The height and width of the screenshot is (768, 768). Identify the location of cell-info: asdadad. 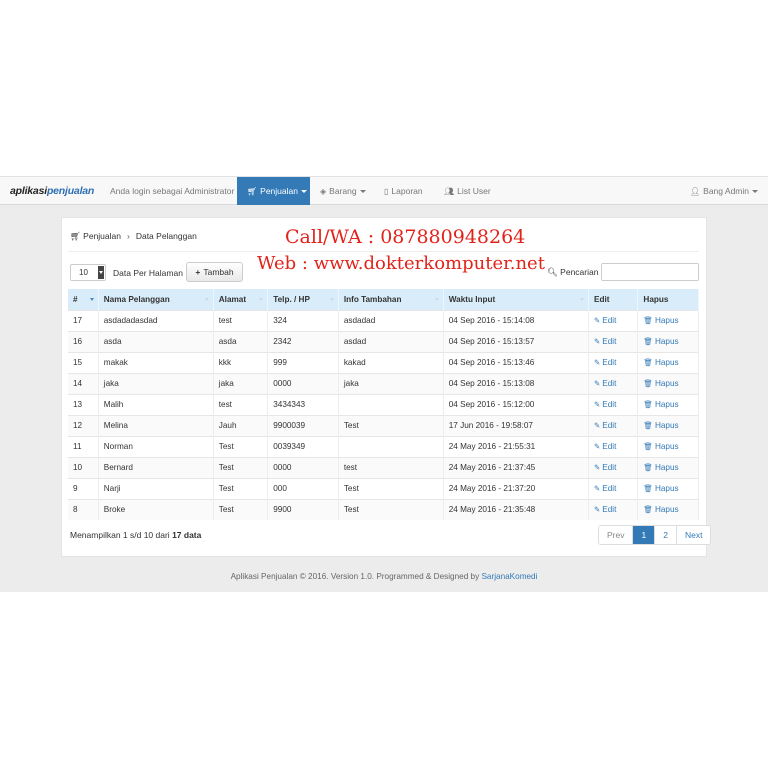
(391, 320).